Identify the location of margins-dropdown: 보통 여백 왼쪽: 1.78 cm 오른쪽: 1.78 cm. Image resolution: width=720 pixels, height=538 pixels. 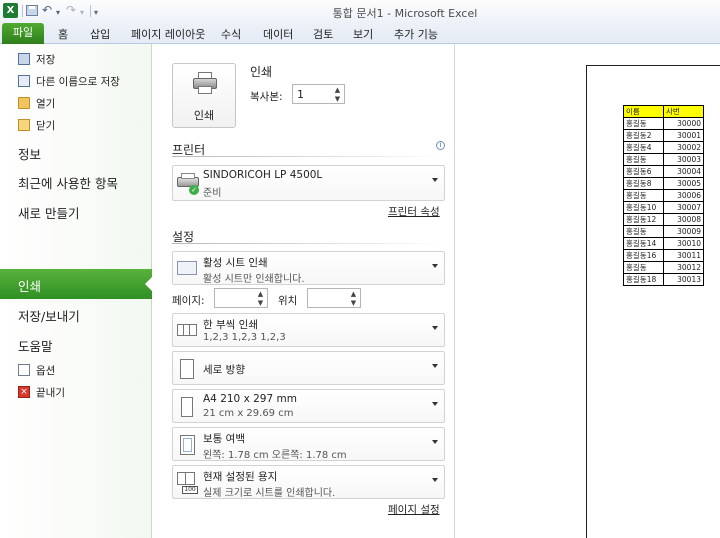
(308, 444).